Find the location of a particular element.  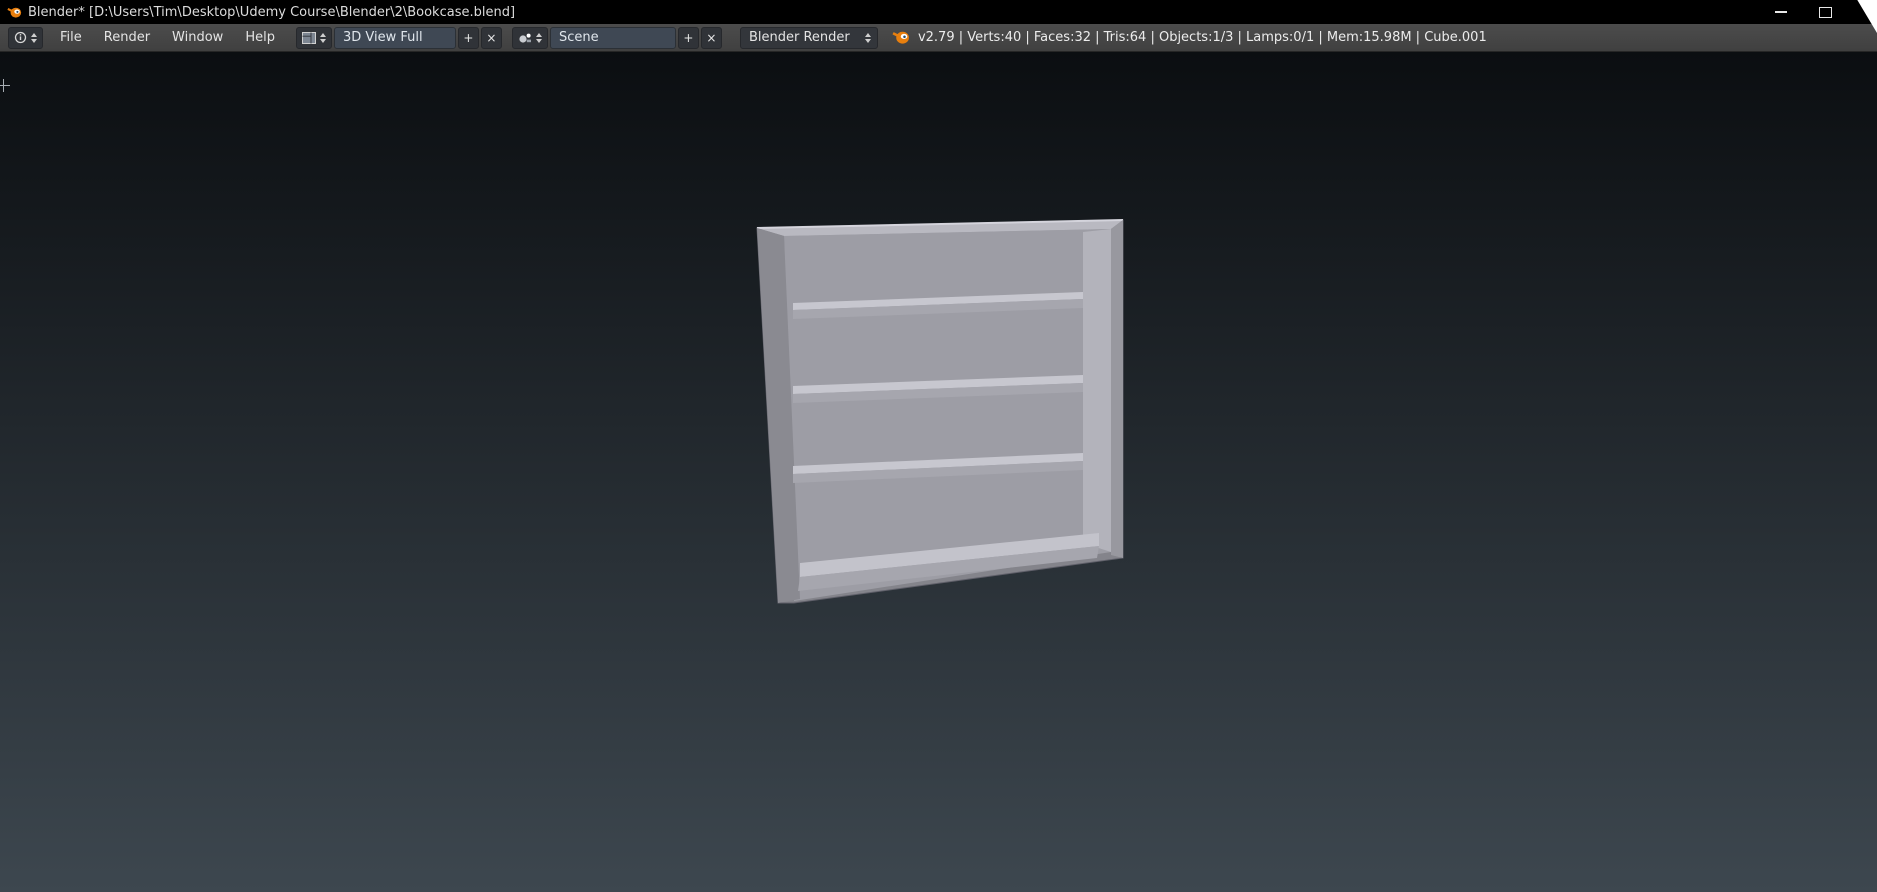

scene-selector: Scene + × is located at coordinates (616, 37).